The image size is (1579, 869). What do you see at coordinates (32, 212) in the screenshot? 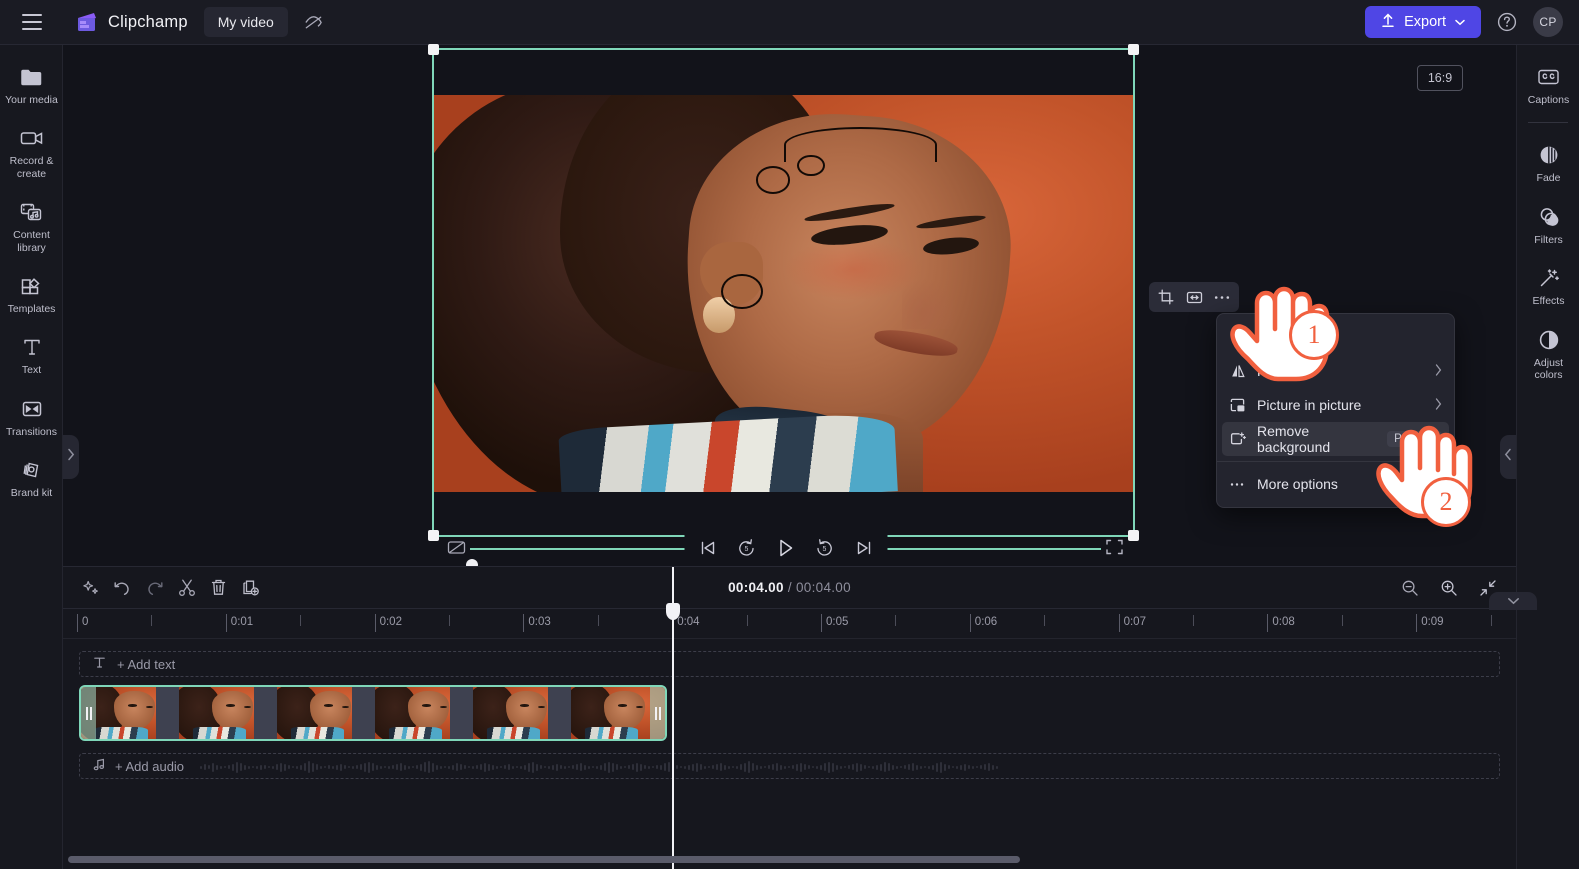
I see `media-library-icon` at bounding box center [32, 212].